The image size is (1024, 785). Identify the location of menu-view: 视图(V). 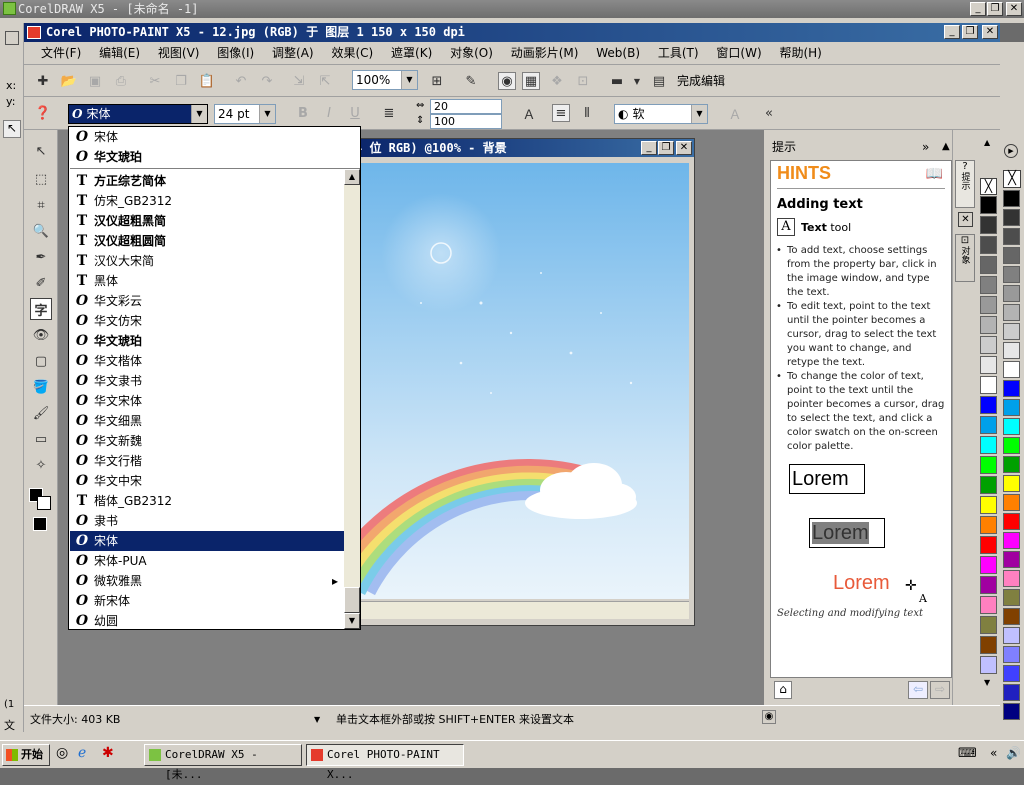
(179, 53).